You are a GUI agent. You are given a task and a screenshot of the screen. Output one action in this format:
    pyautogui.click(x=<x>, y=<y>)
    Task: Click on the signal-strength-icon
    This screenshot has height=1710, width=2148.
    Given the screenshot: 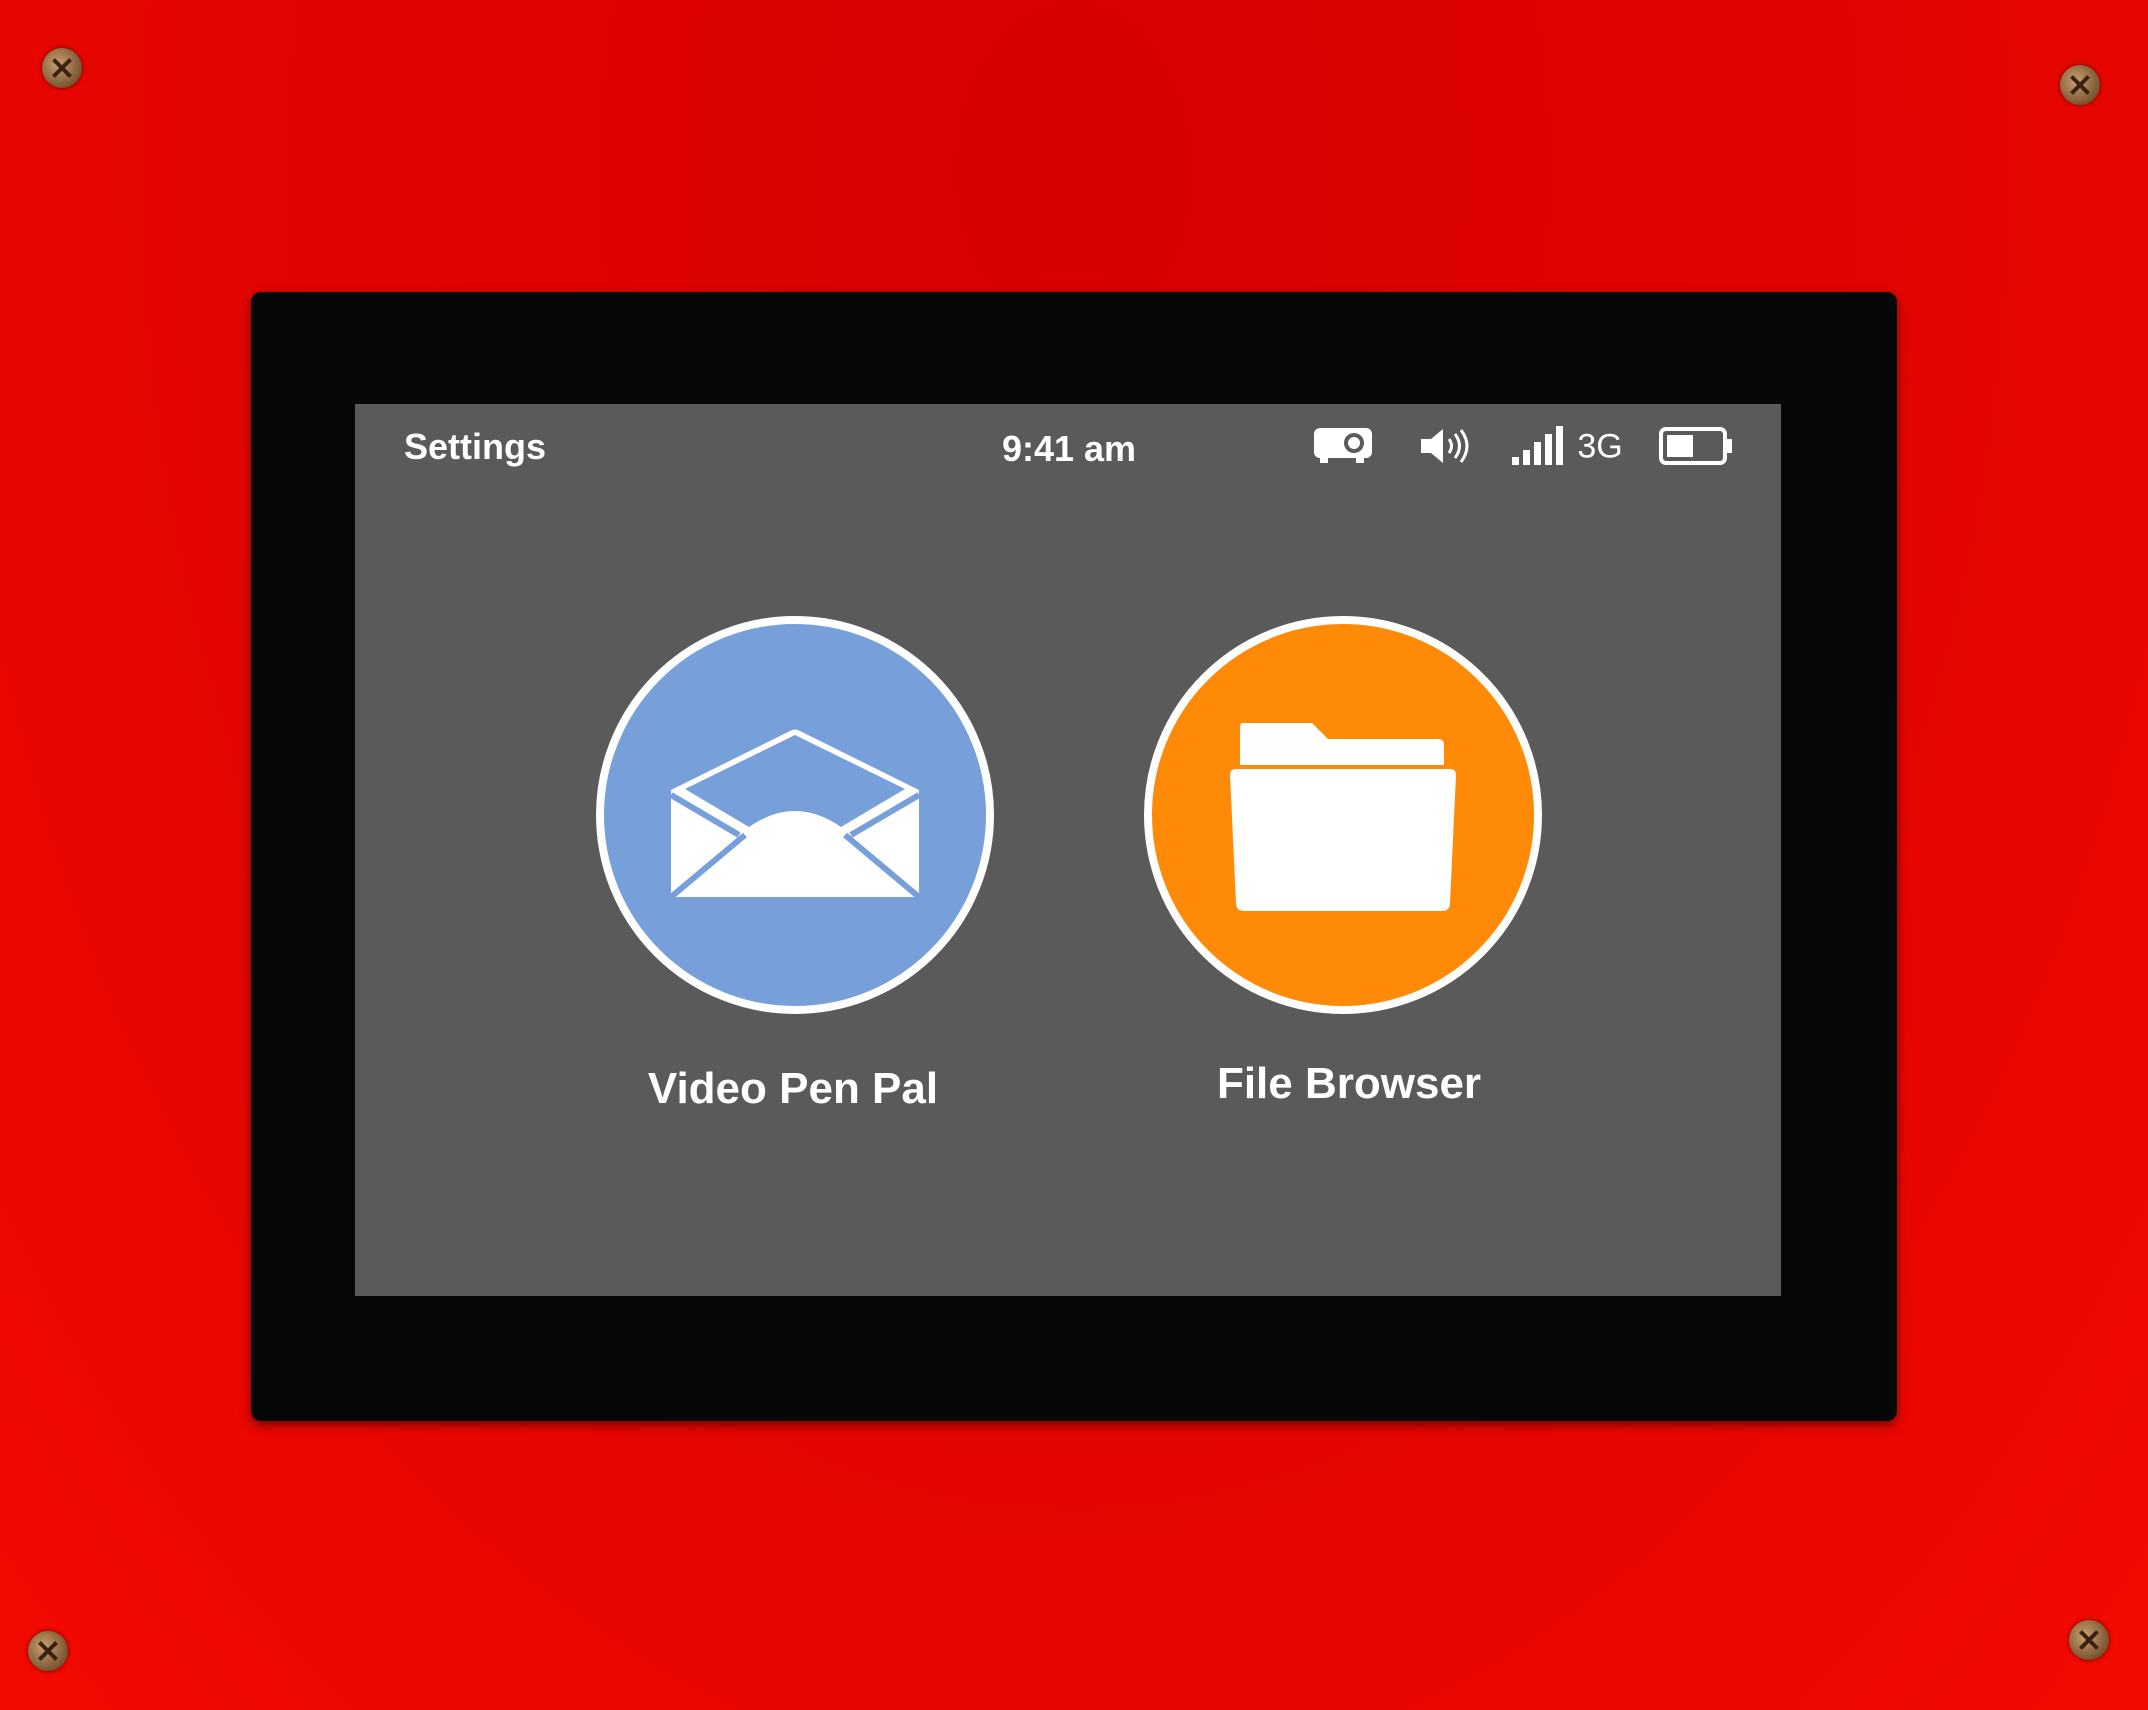 What is the action you would take?
    pyautogui.click(x=1537, y=445)
    